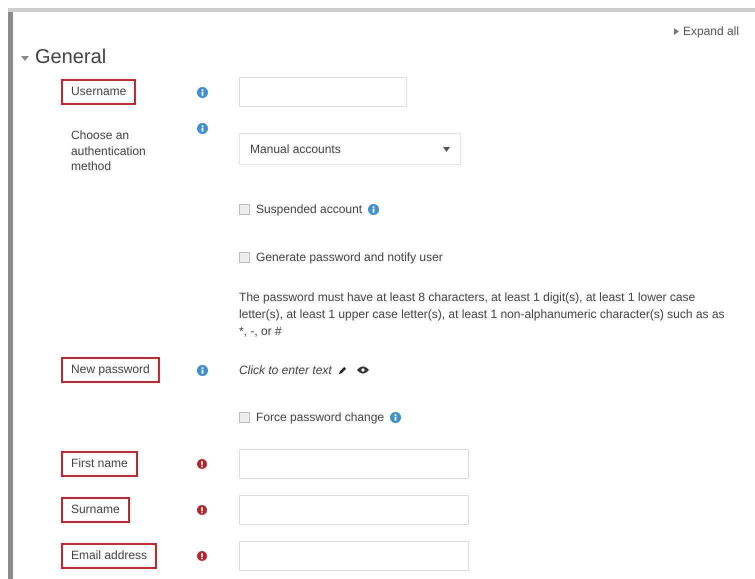 The image size is (755, 579). Describe the element at coordinates (109, 556) in the screenshot. I see `field-label: Email address` at that location.